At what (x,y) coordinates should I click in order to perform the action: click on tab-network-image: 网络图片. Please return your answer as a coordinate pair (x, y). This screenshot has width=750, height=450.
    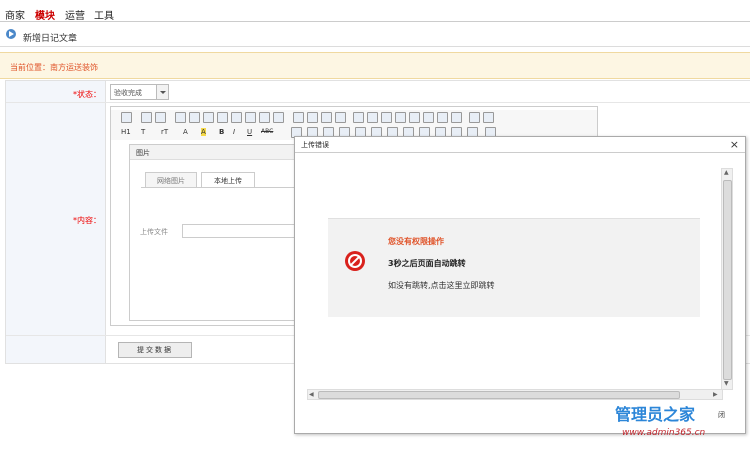
    Looking at the image, I should click on (171, 180).